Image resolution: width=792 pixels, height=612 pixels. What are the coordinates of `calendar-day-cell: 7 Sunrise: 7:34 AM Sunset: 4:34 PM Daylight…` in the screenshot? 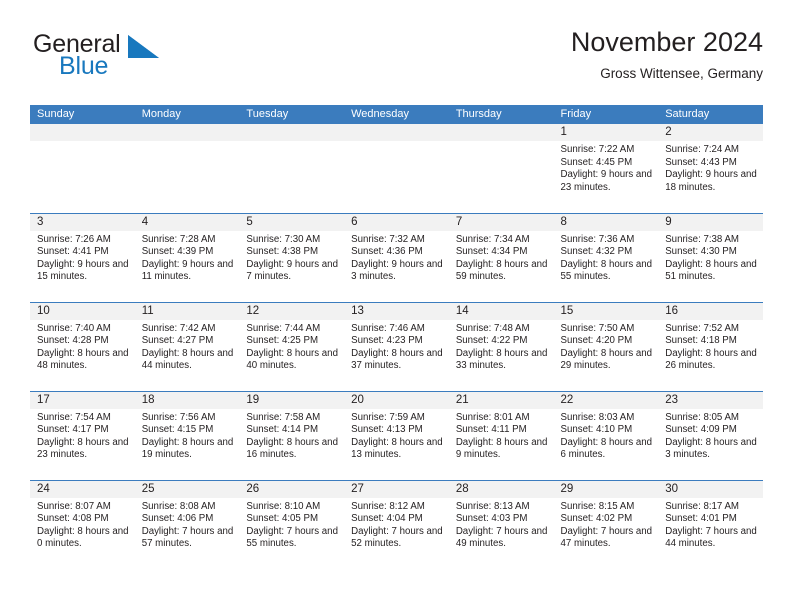 It's located at (501, 257).